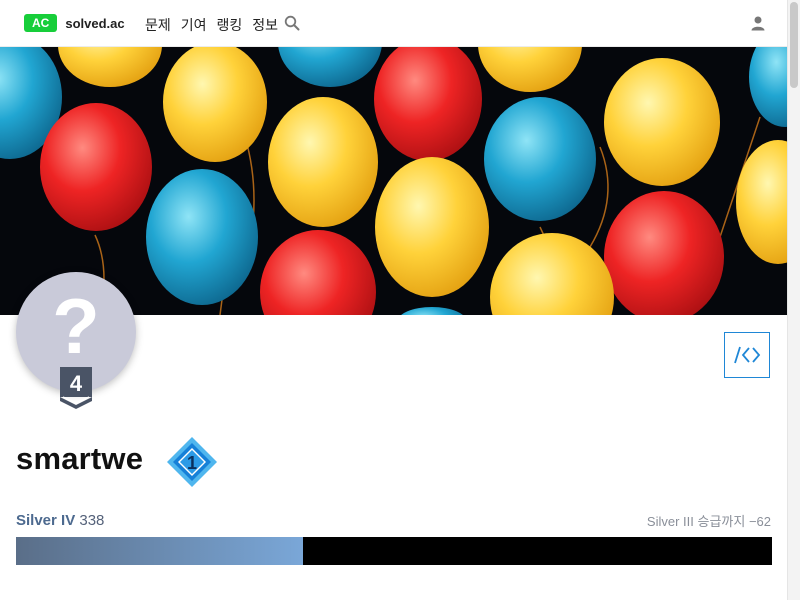  Describe the element at coordinates (80, 458) in the screenshot. I see `username: smartwe` at that location.